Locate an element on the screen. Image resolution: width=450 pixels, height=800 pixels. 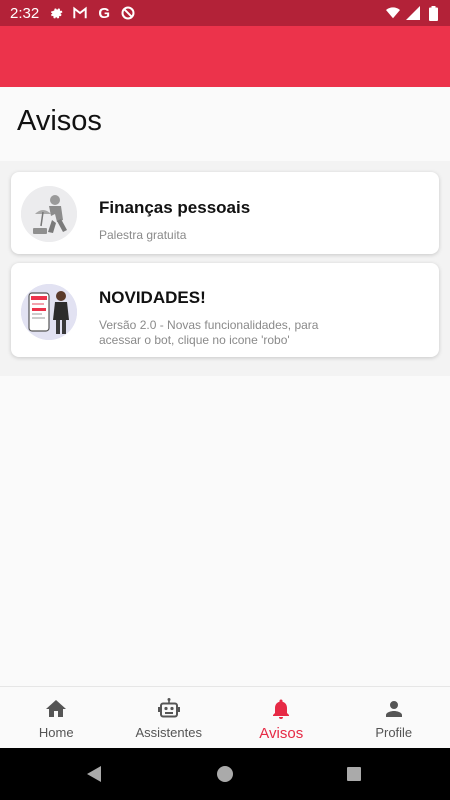
nav-item-home: Home is located at coordinates (56, 717).